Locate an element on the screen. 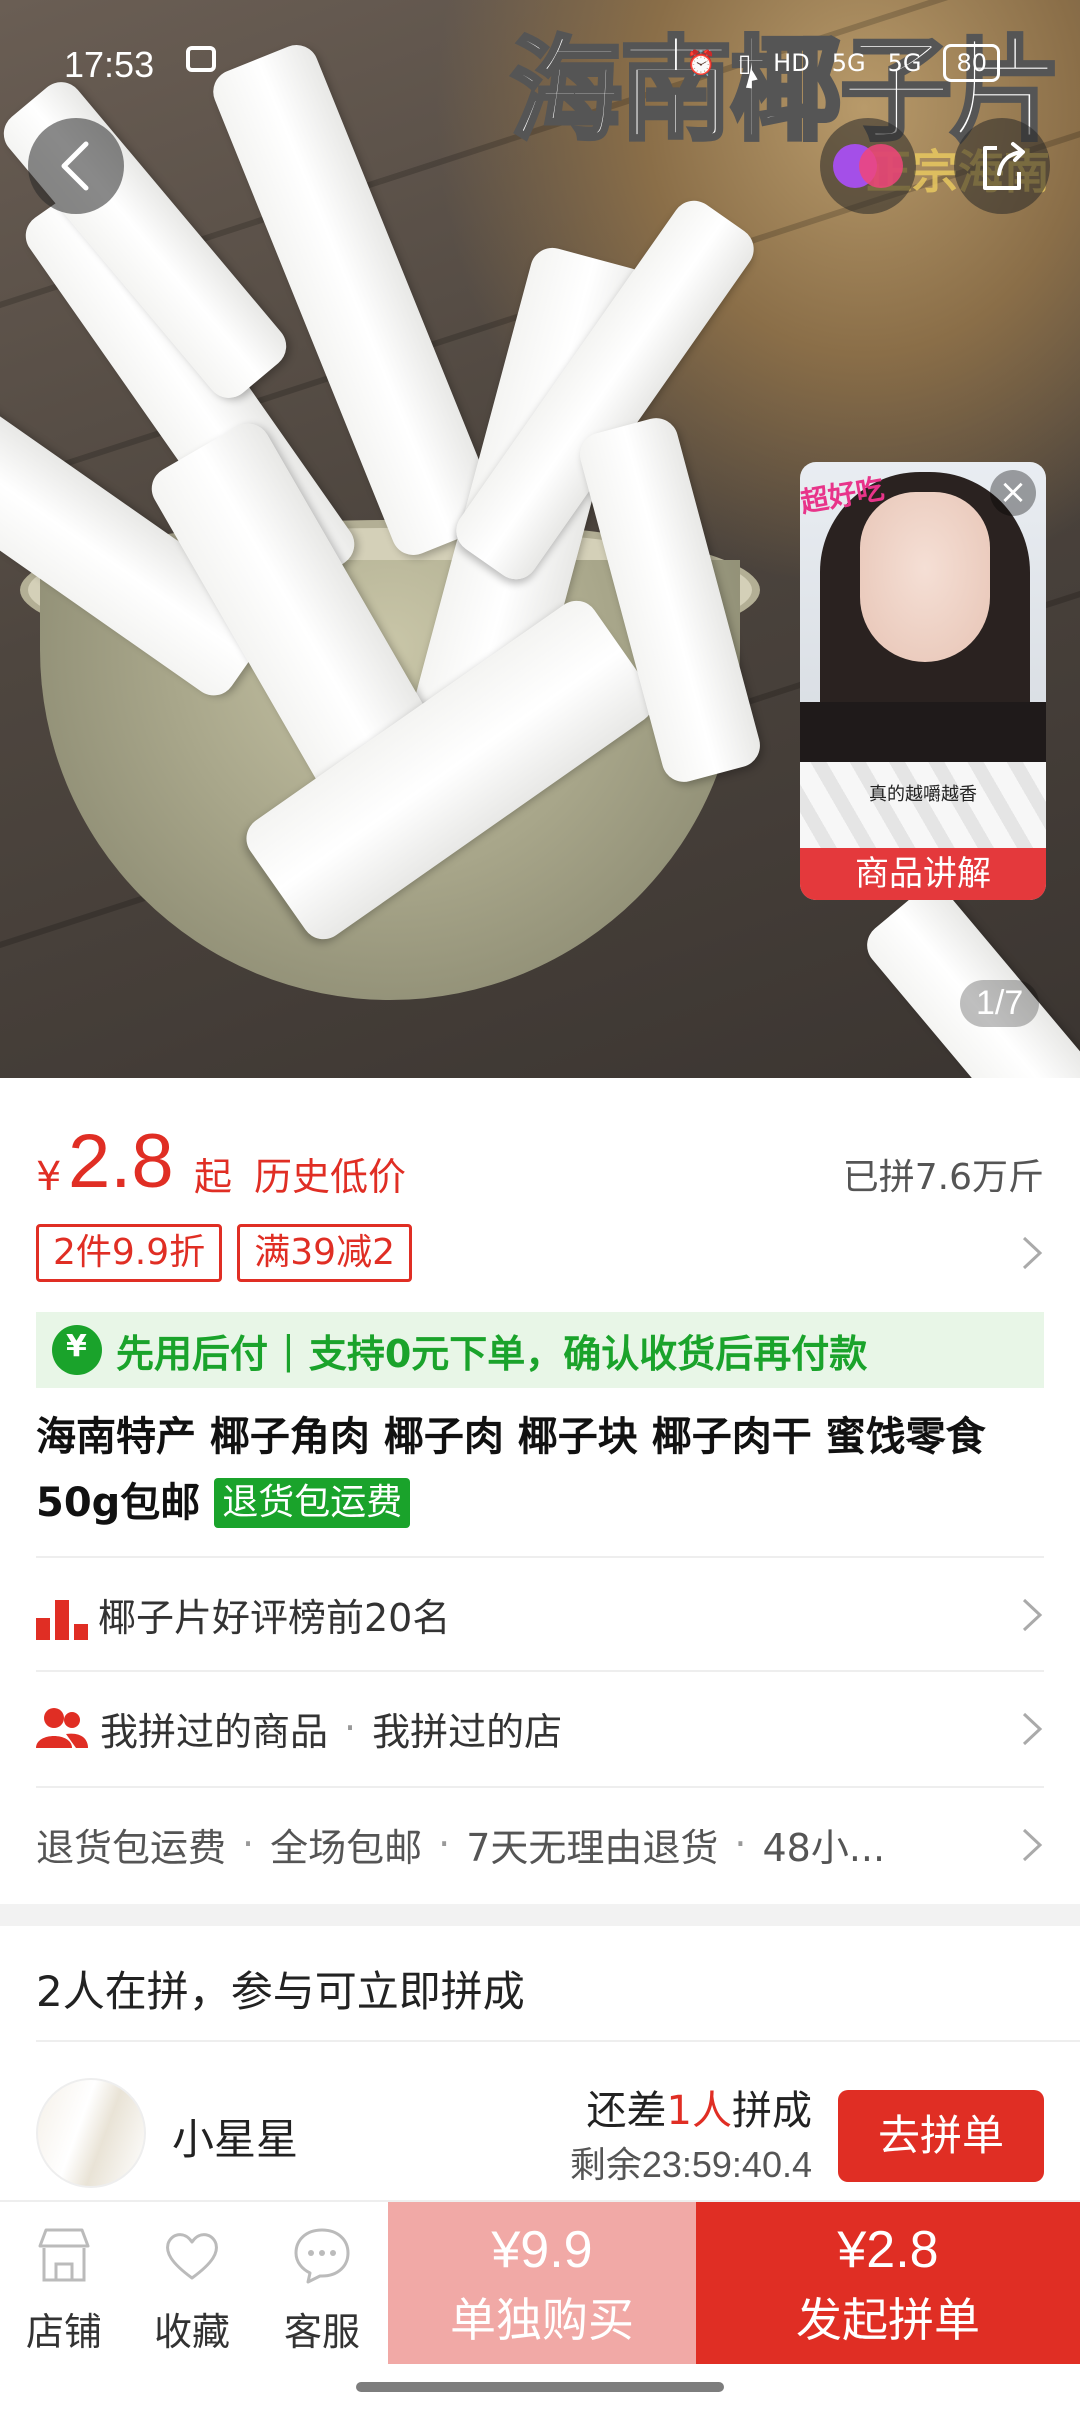  popup-caption: 真的越嚼越香 is located at coordinates (923, 794).